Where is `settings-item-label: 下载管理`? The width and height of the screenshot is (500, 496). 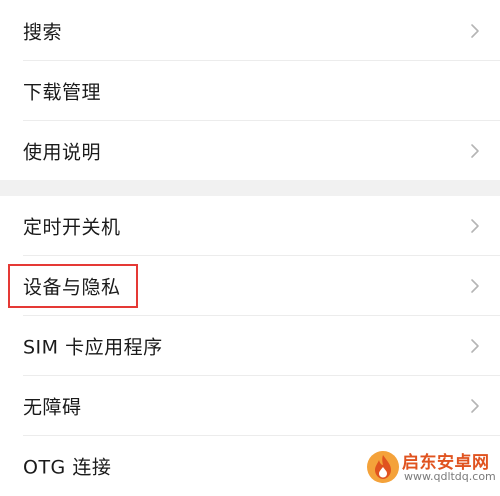
settings-item-label: 下载管理 is located at coordinates (62, 92).